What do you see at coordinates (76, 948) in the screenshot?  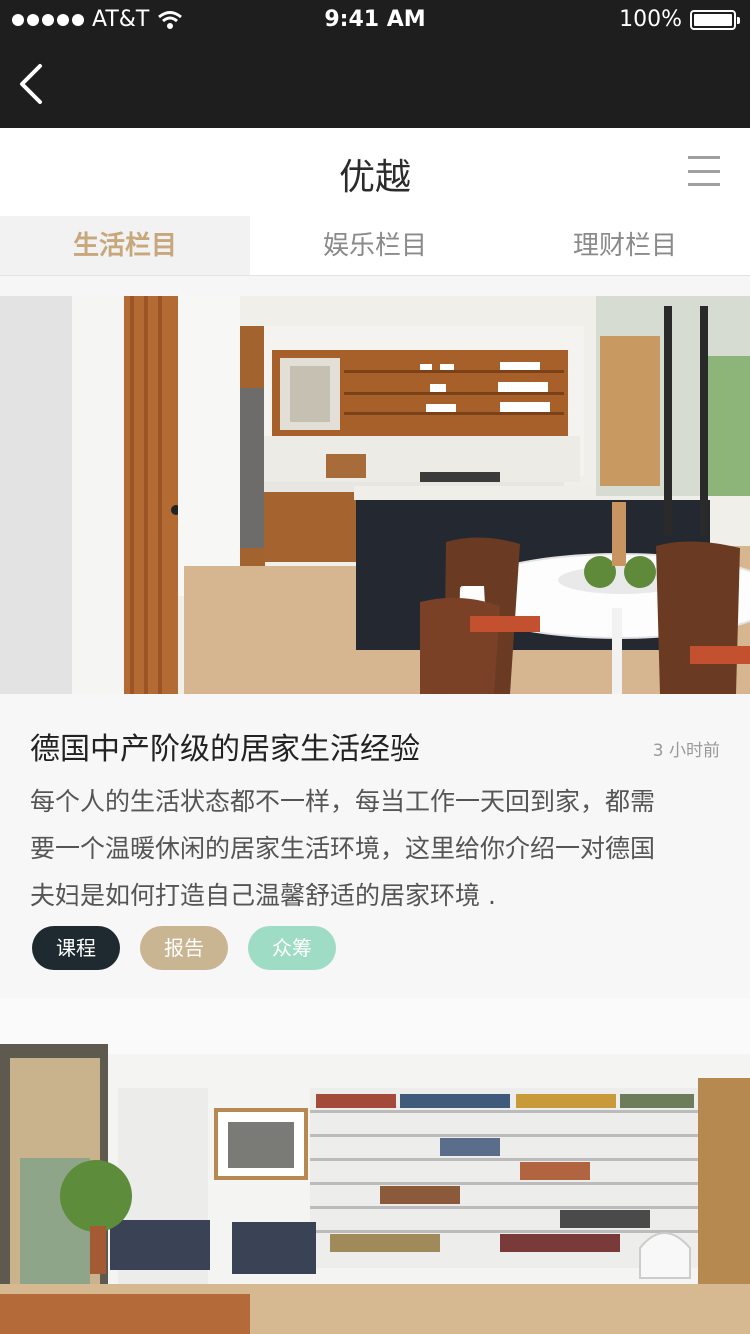 I see `tag-course: 课程` at bounding box center [76, 948].